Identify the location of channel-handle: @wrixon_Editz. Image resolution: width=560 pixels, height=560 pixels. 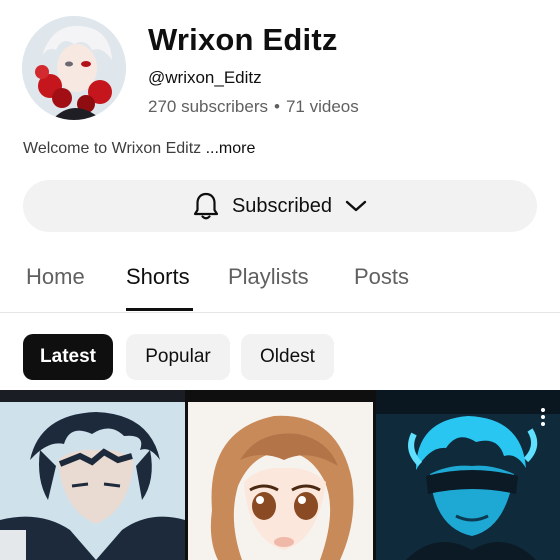
(205, 77).